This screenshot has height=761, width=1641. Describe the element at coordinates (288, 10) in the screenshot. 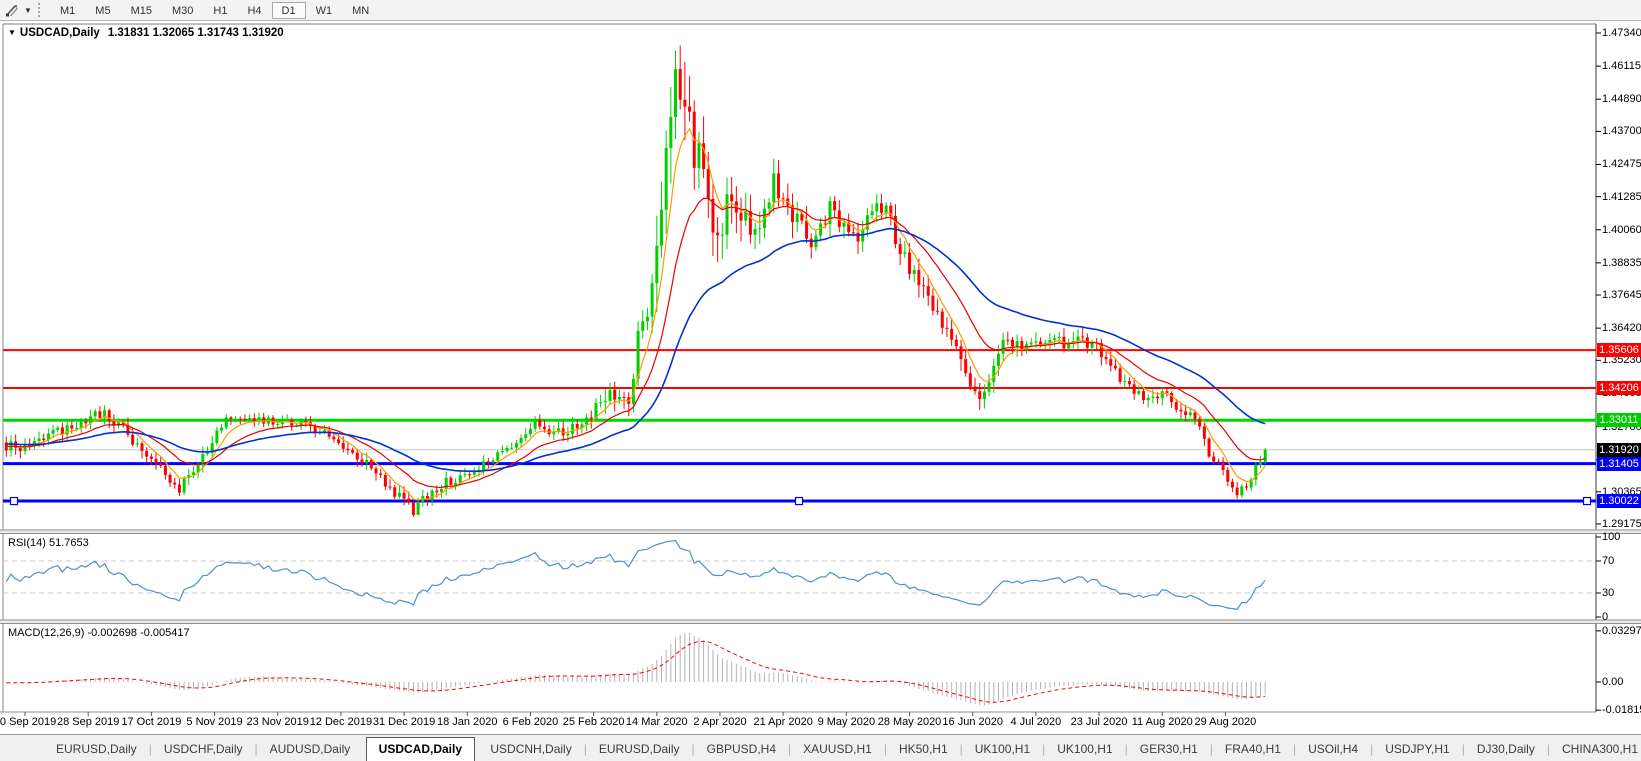

I see `timeframe-button-d1: D1` at that location.